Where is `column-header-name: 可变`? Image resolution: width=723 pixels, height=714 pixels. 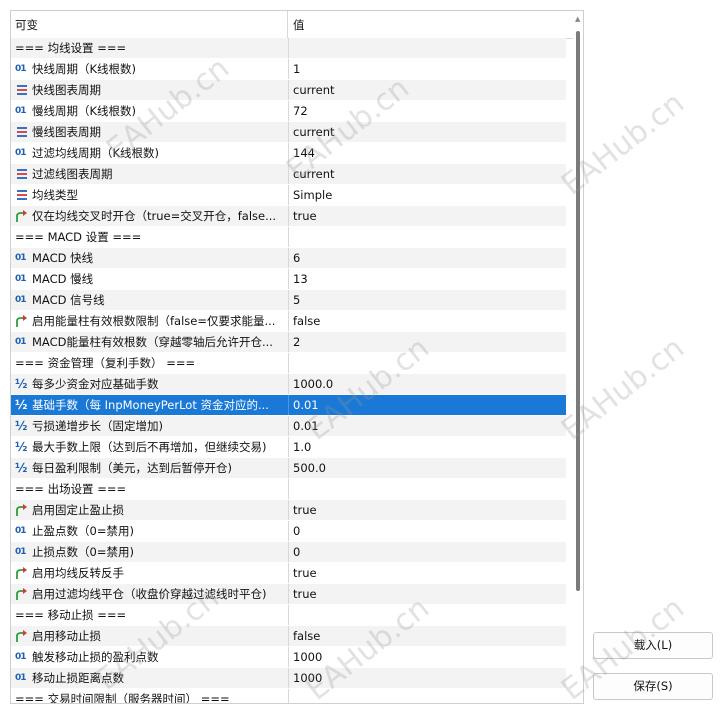 column-header-name: 可变 is located at coordinates (26, 25).